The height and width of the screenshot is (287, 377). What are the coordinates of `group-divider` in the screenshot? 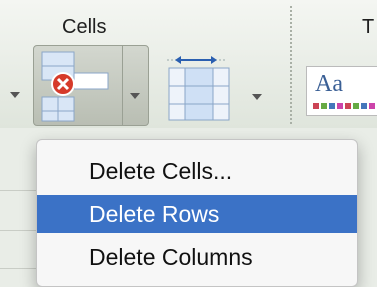 It's located at (291, 65).